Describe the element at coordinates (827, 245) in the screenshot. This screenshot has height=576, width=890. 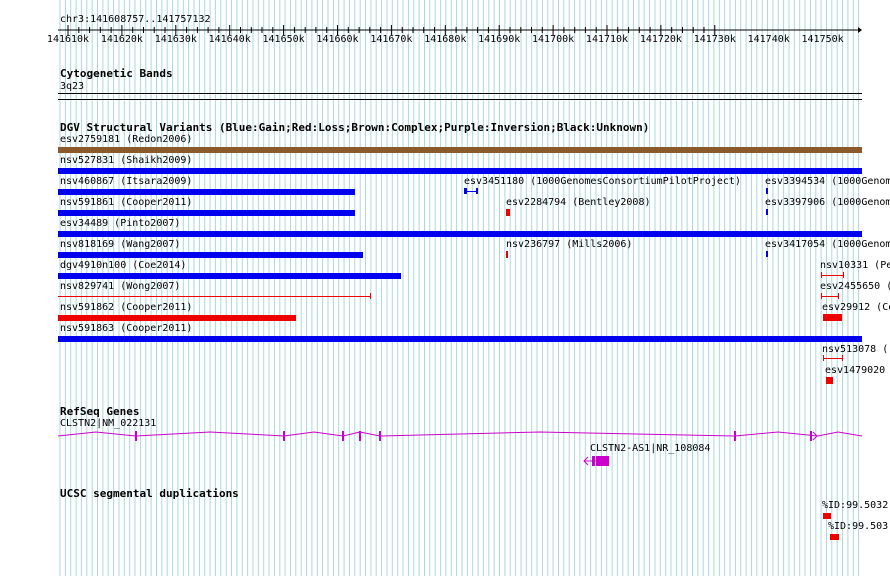
I see `variant-label: esv3417054 (1000Genom` at that location.